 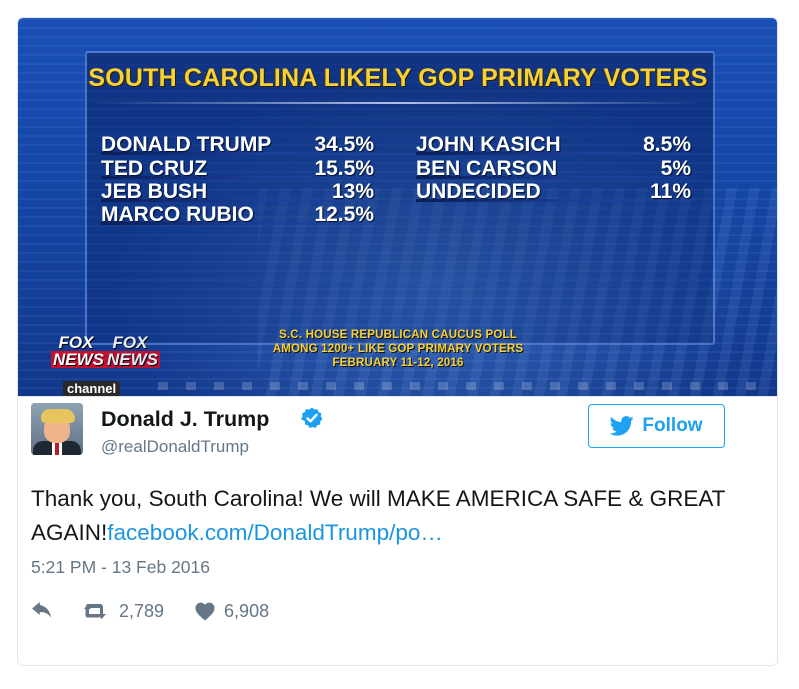 I want to click on retweet-icon, so click(x=95, y=611).